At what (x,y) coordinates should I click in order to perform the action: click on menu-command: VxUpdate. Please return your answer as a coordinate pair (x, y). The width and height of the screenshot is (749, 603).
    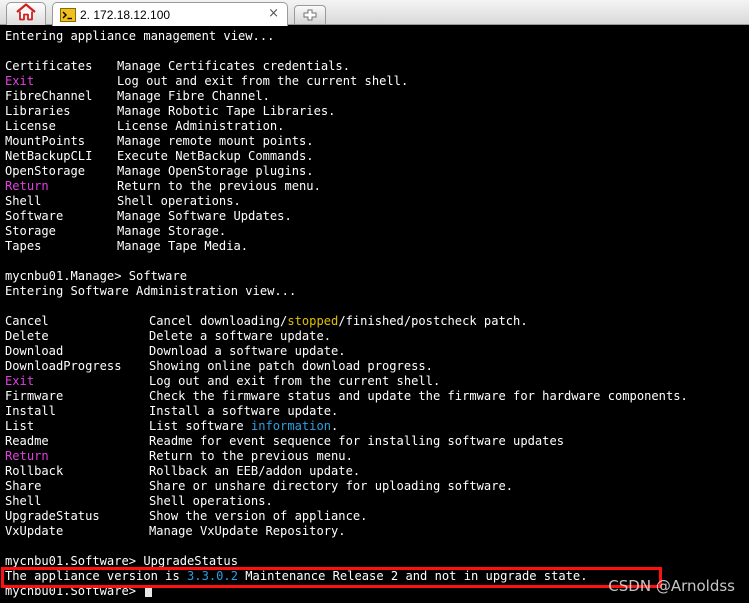
    Looking at the image, I should click on (34, 531).